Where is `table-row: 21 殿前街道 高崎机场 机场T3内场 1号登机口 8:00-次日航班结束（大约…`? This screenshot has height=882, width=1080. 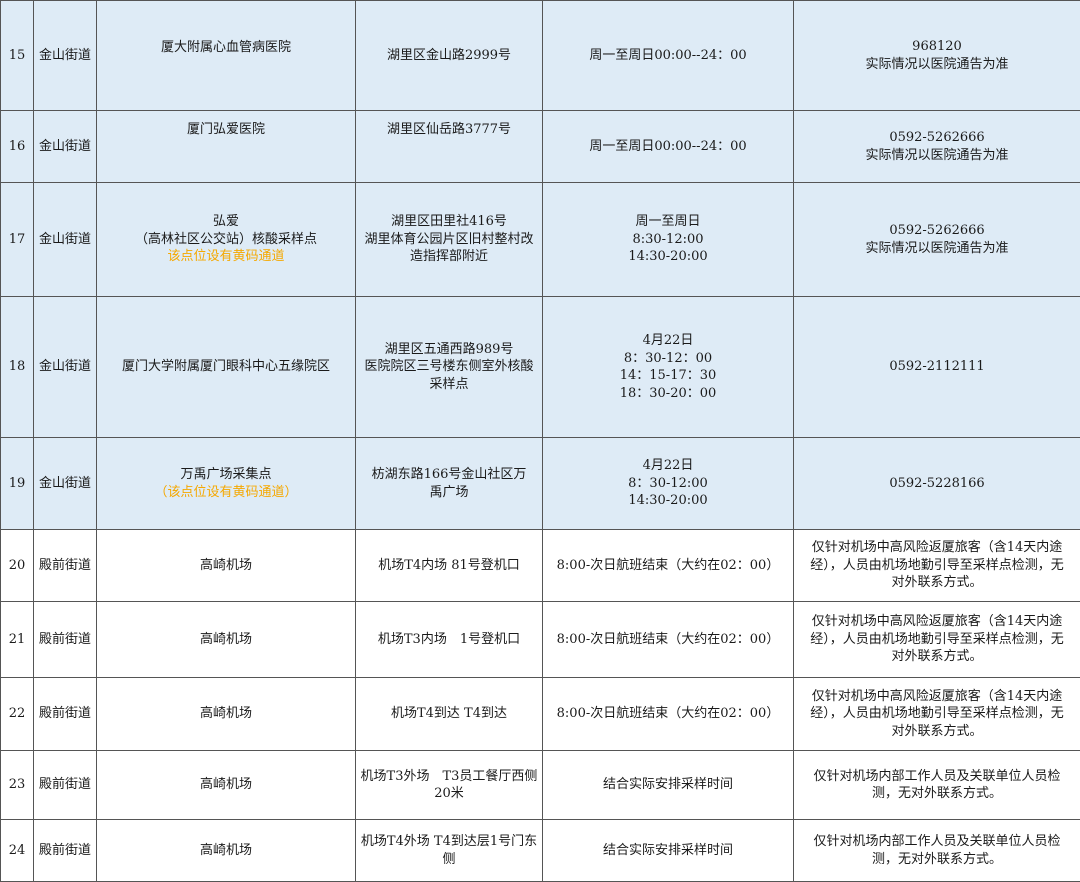
table-row: 21 殿前街道 高崎机场 机场T3内场 1号登机口 8:00-次日航班结束（大约… is located at coordinates (540, 640).